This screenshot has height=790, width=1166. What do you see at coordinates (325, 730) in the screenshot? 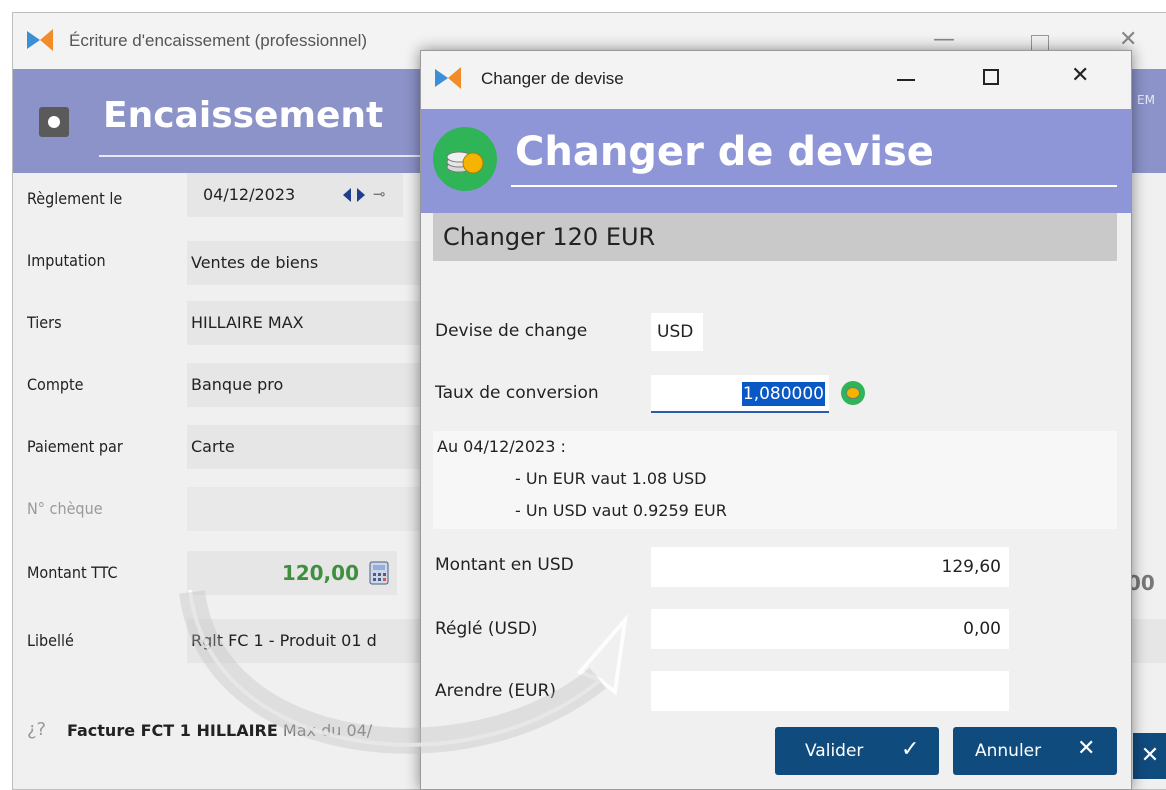
I see `invoice-link-rest: Max du 04/` at bounding box center [325, 730].